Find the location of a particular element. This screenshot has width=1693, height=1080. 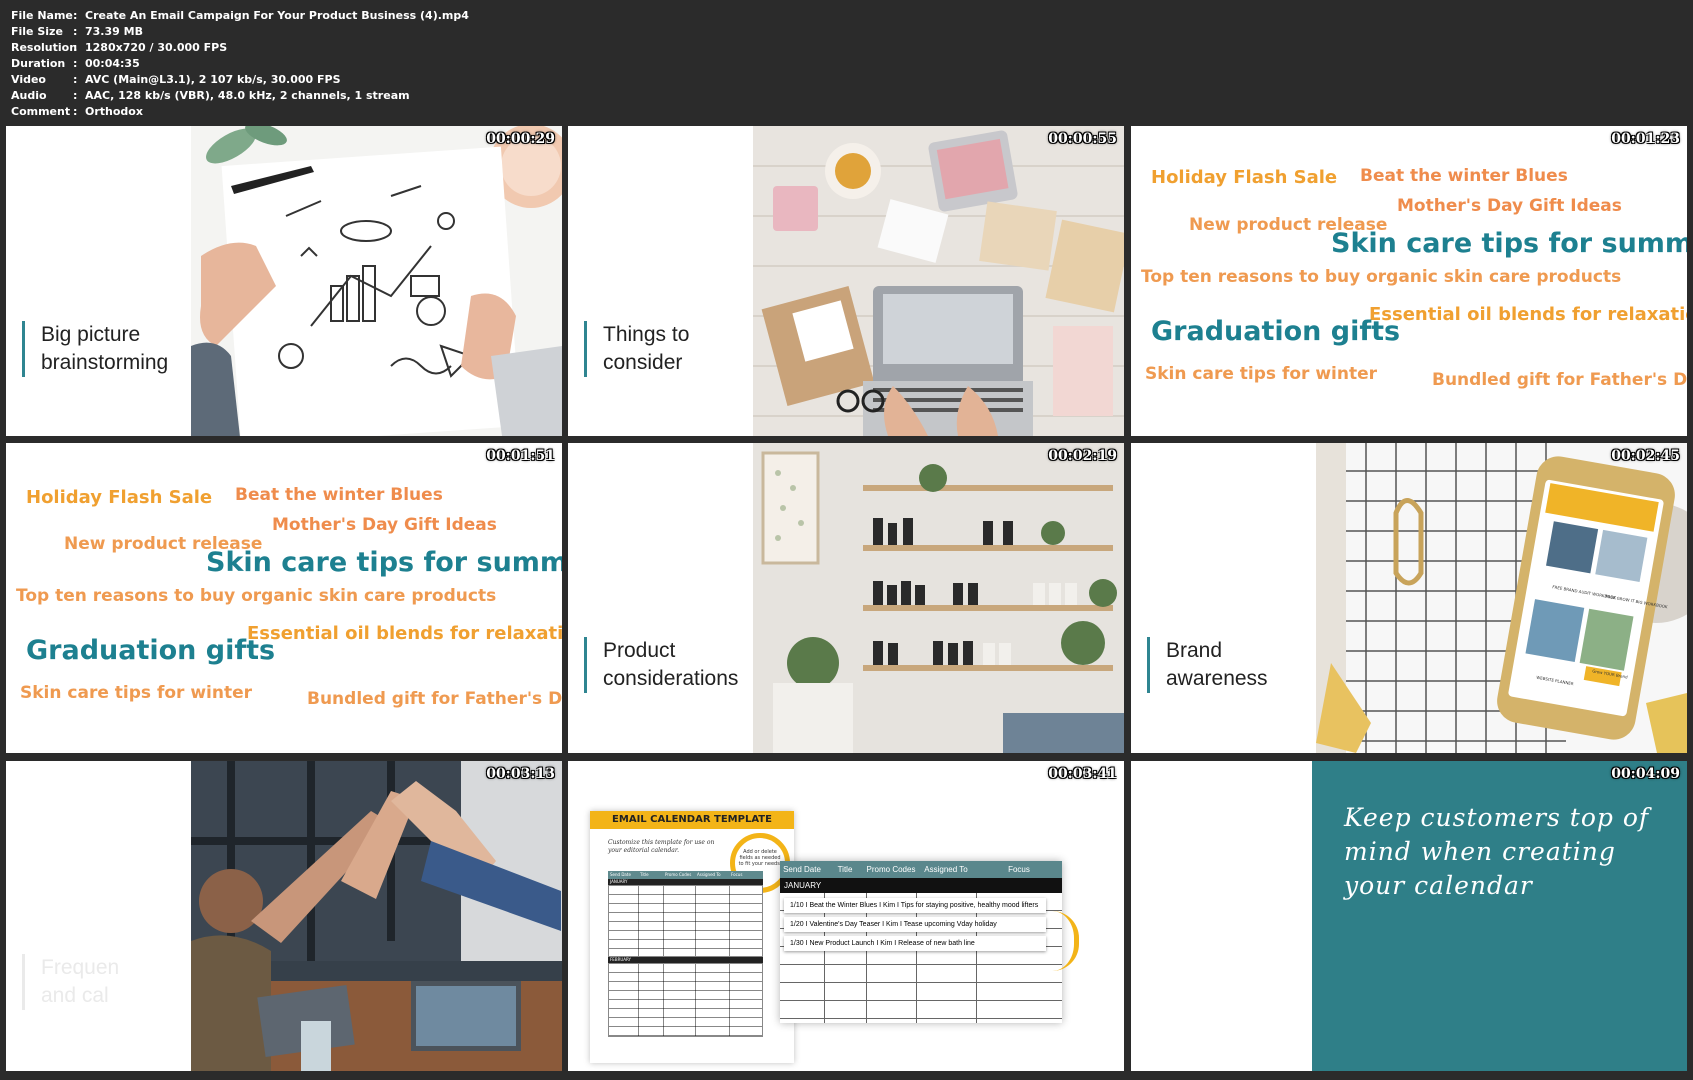

file-info-row: Resolution:1280x720 / 30.000 FPS is located at coordinates (119, 47).